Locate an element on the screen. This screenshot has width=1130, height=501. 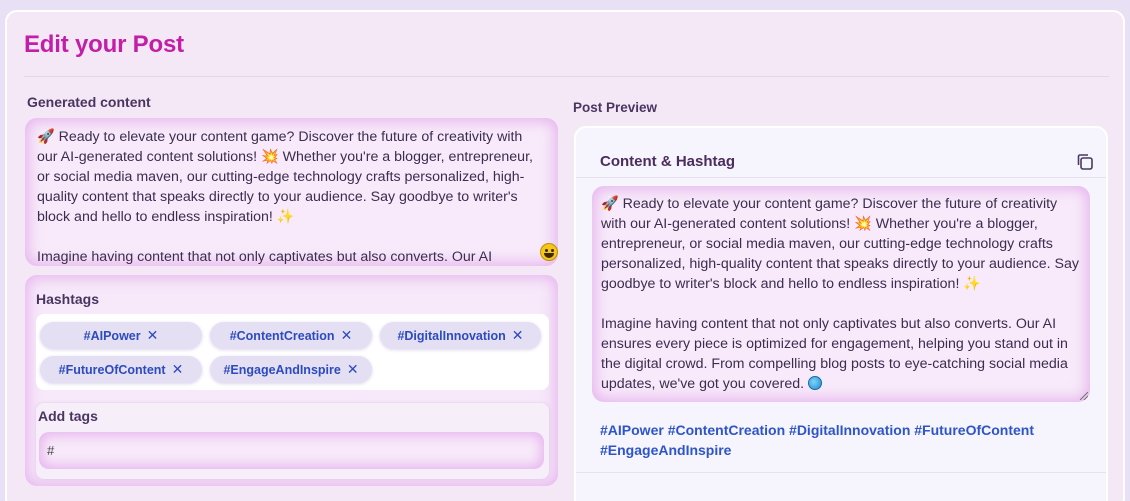
preview-title: Content & Hashtag is located at coordinates (667, 161).